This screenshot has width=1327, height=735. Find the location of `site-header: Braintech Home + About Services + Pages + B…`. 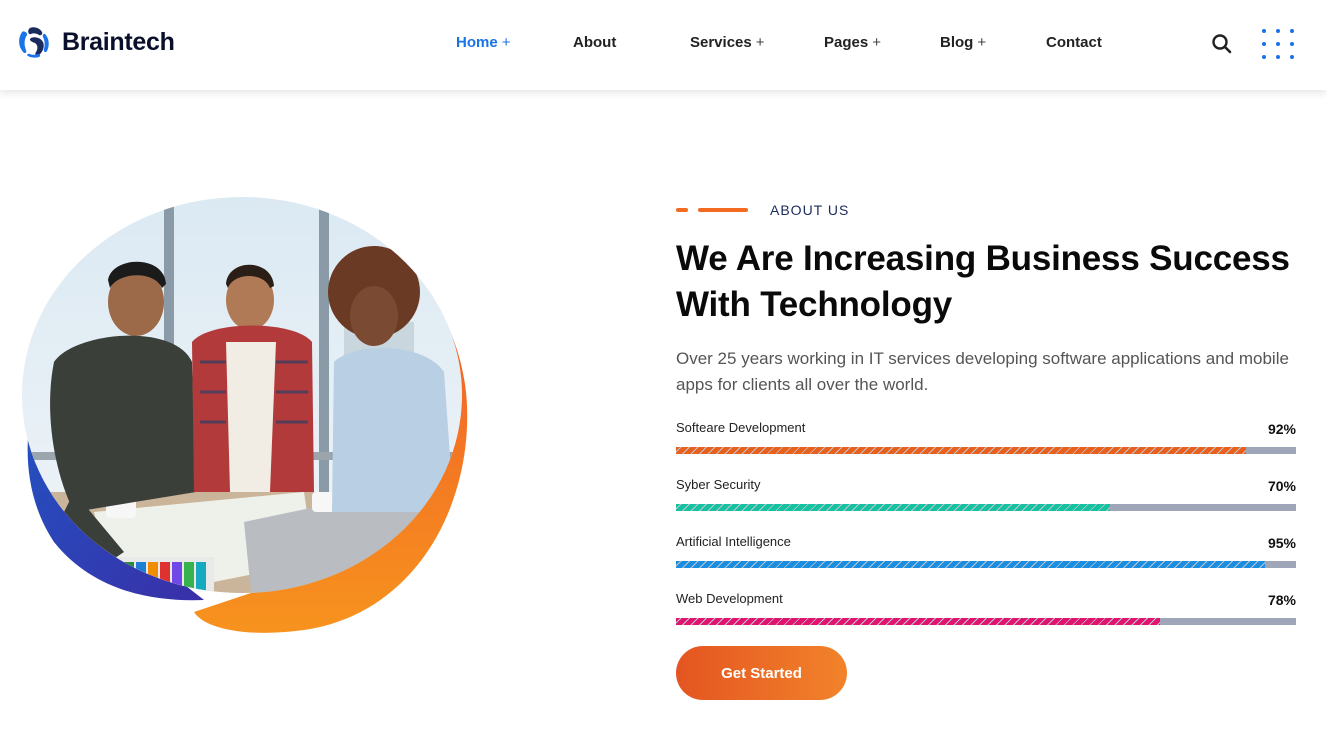

site-header: Braintech Home + About Services + Pages + B… is located at coordinates (663, 45).